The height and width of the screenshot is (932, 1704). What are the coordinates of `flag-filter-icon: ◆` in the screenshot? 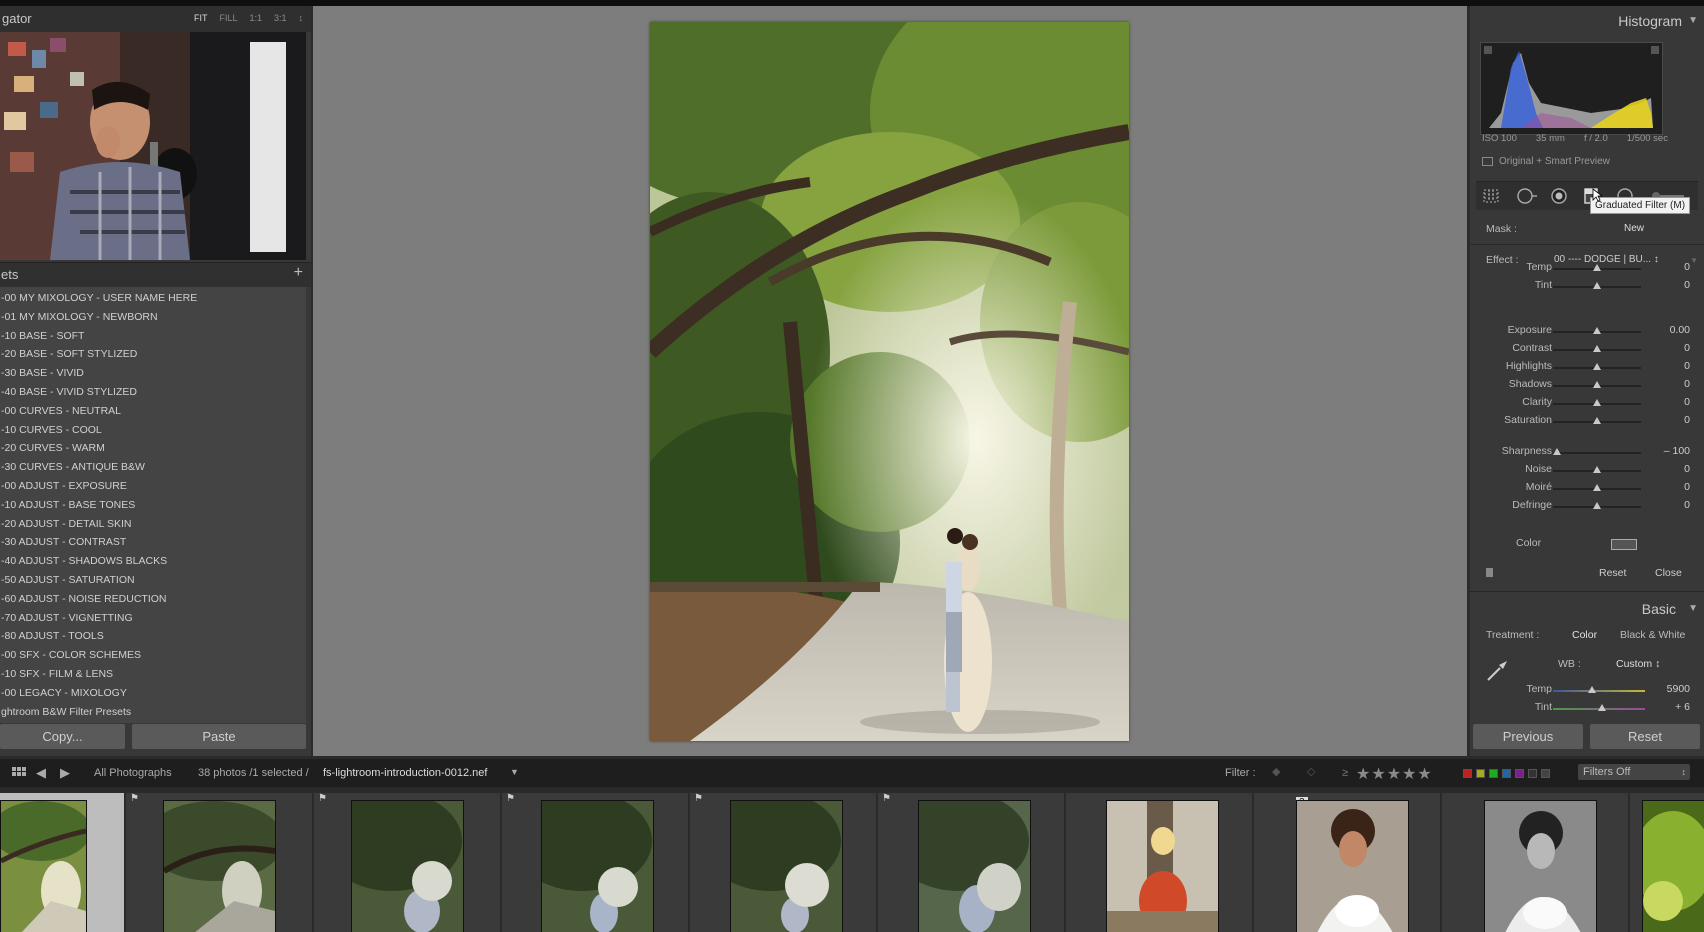 It's located at (1276, 771).